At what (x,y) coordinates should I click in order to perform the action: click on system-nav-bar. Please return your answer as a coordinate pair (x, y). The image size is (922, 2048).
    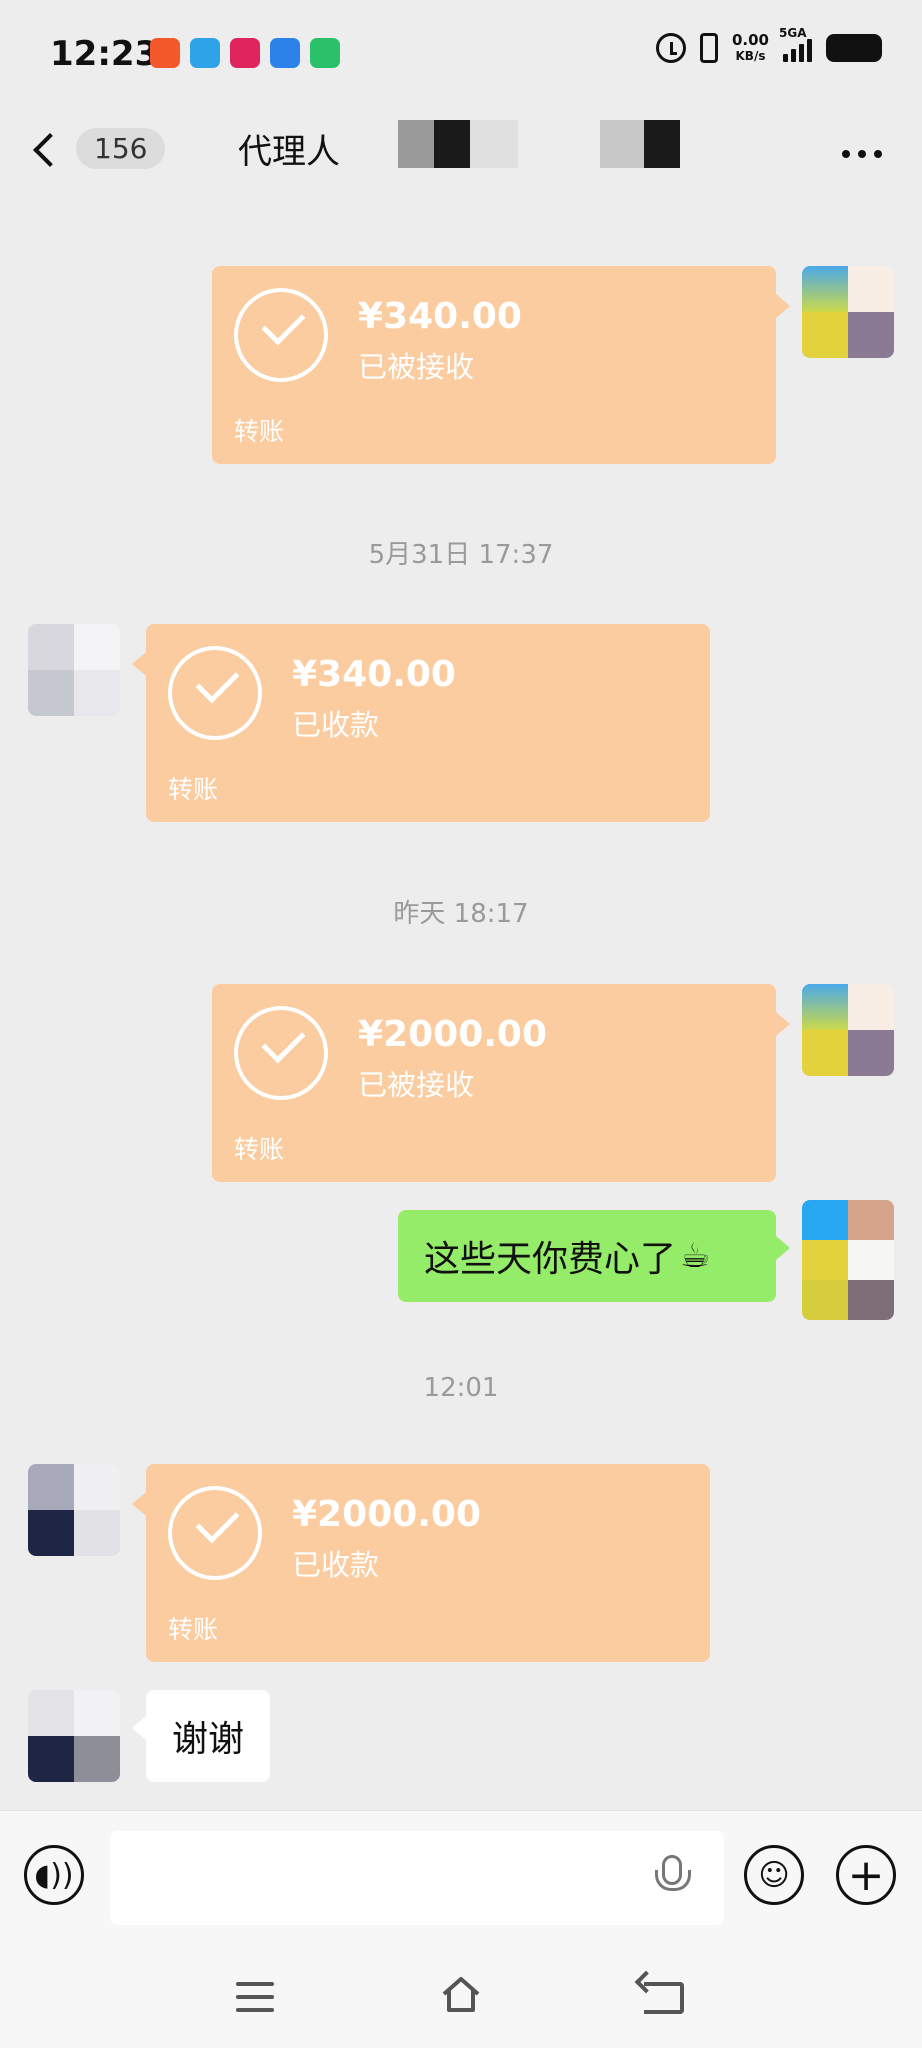
    Looking at the image, I should click on (461, 1993).